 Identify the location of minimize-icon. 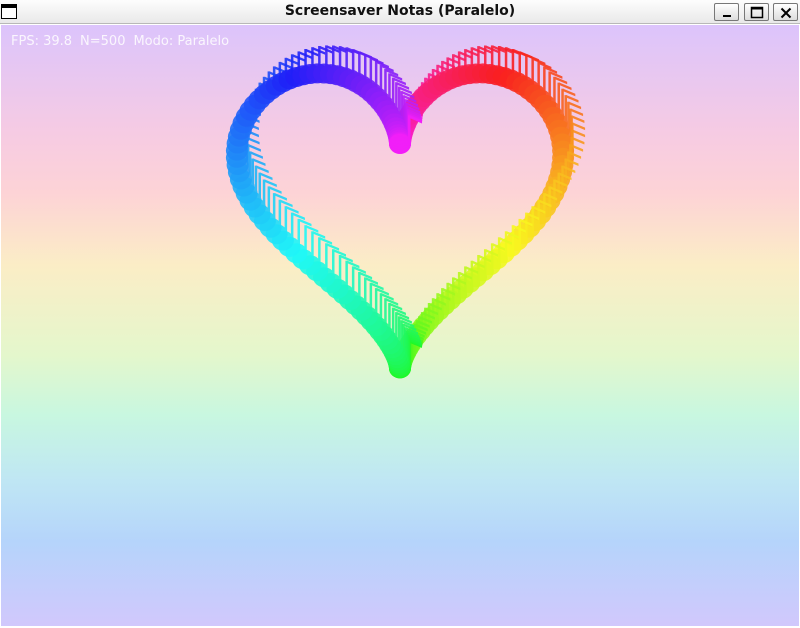
(727, 16).